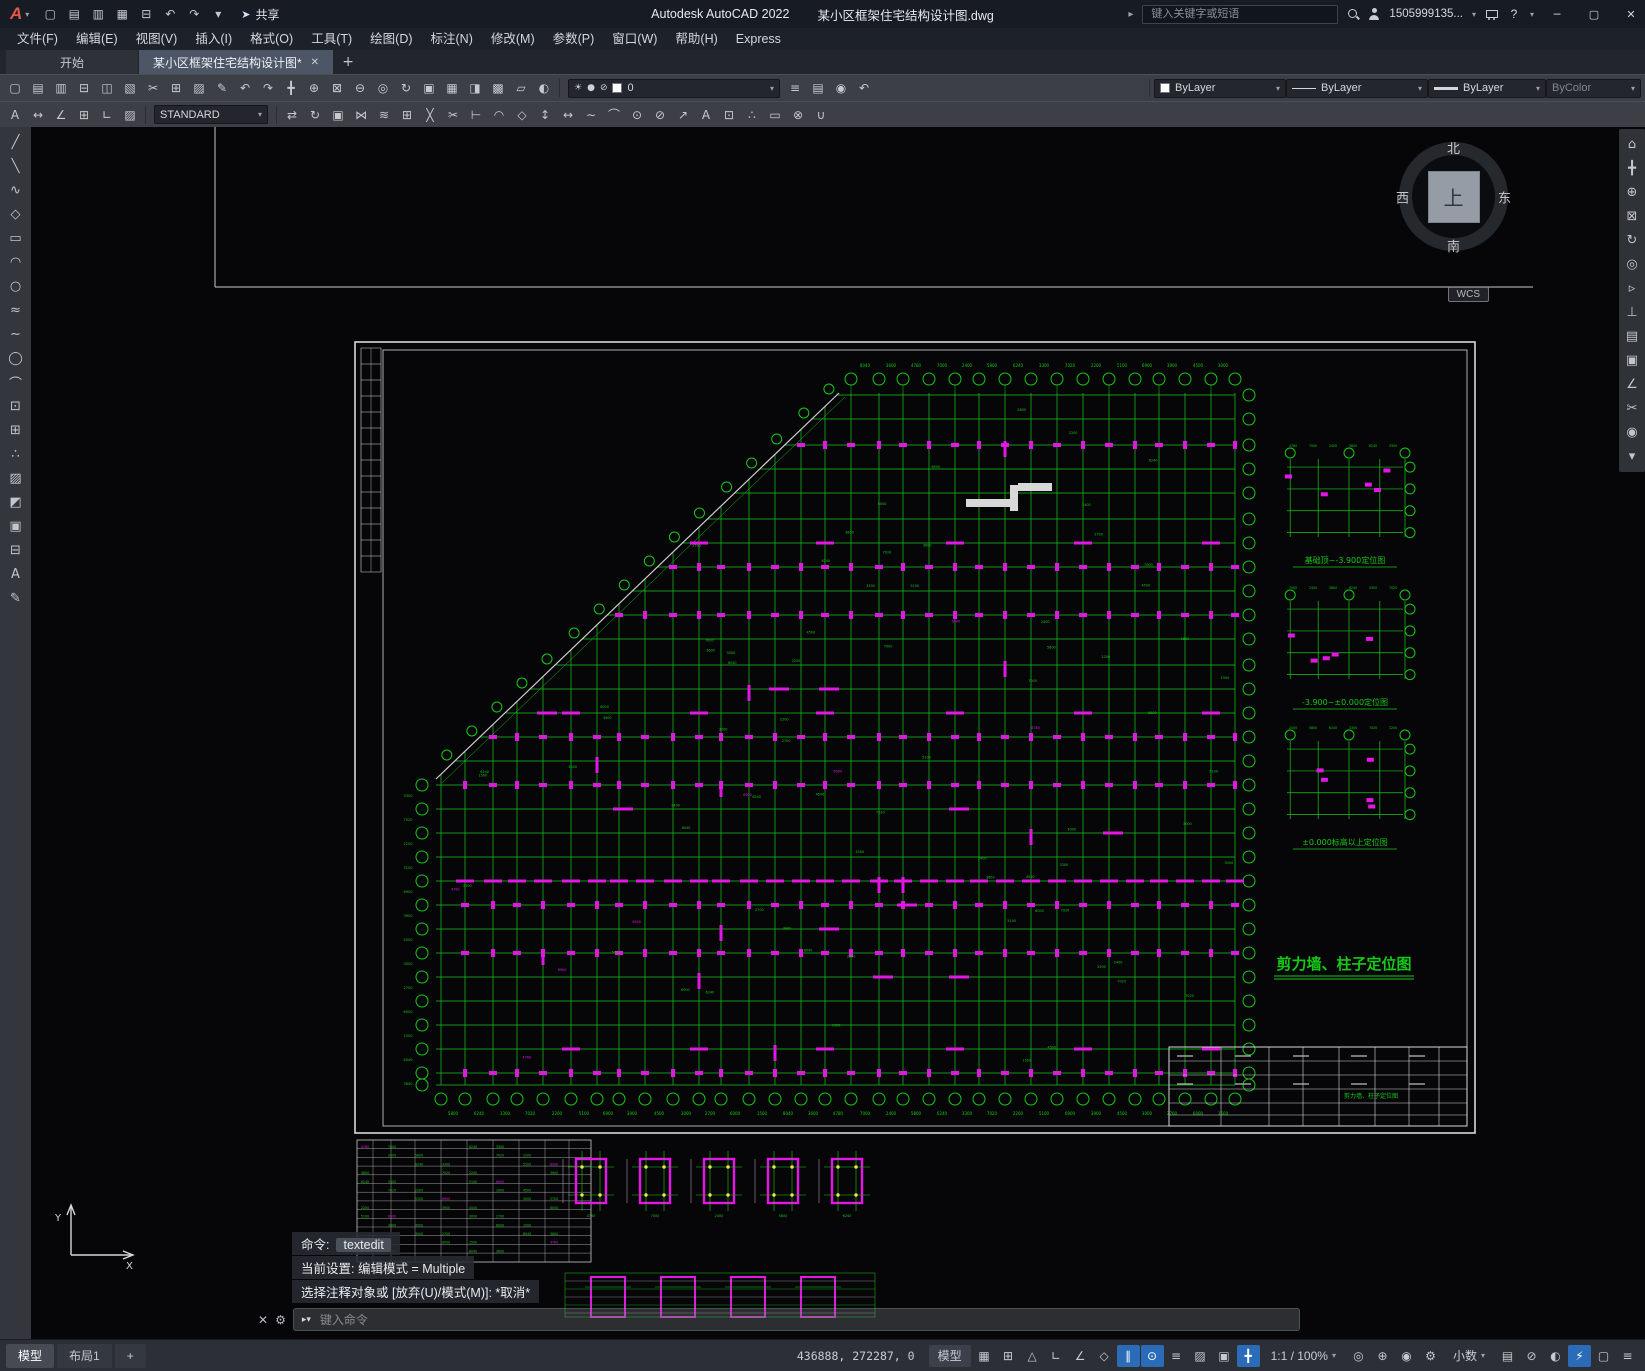 This screenshot has width=1645, height=1371. What do you see at coordinates (1056, 1356) in the screenshot?
I see `ortho-toggle: ∟` at bounding box center [1056, 1356].